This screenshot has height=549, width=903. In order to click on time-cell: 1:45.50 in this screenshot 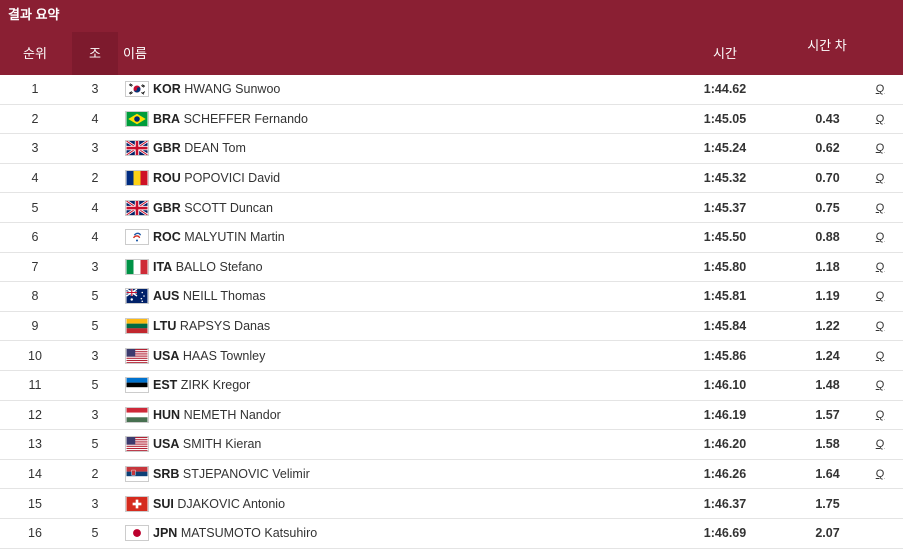, I will do `click(725, 237)`.